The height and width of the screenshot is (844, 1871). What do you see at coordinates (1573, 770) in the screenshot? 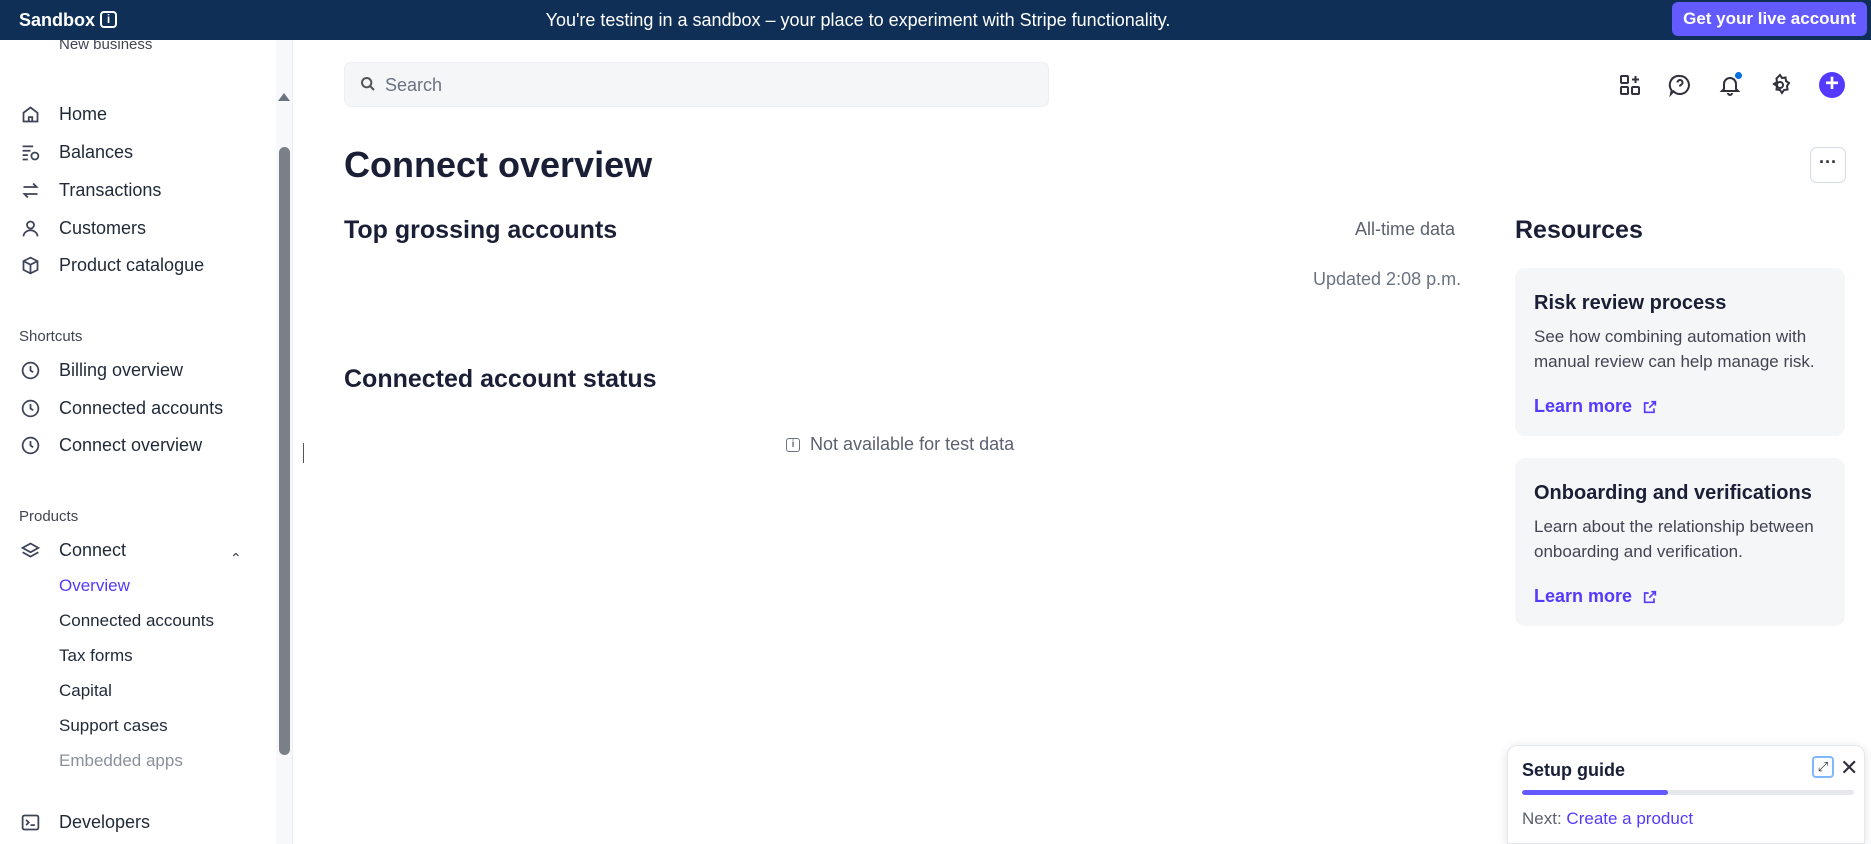
I see `setup-guide-title: Setup guide` at bounding box center [1573, 770].